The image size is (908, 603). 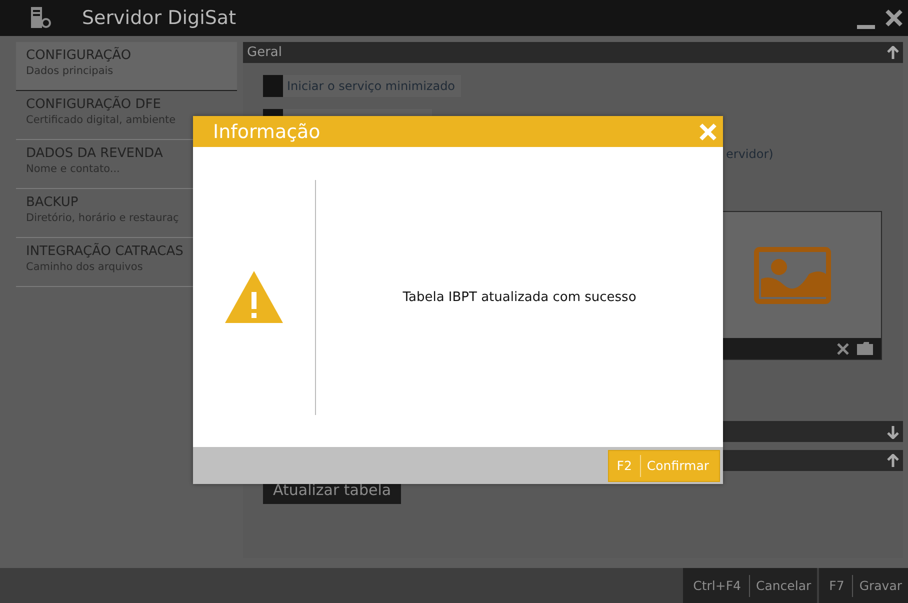 I want to click on sidebar-item-title: DADOS DA REVENDA, so click(x=95, y=153).